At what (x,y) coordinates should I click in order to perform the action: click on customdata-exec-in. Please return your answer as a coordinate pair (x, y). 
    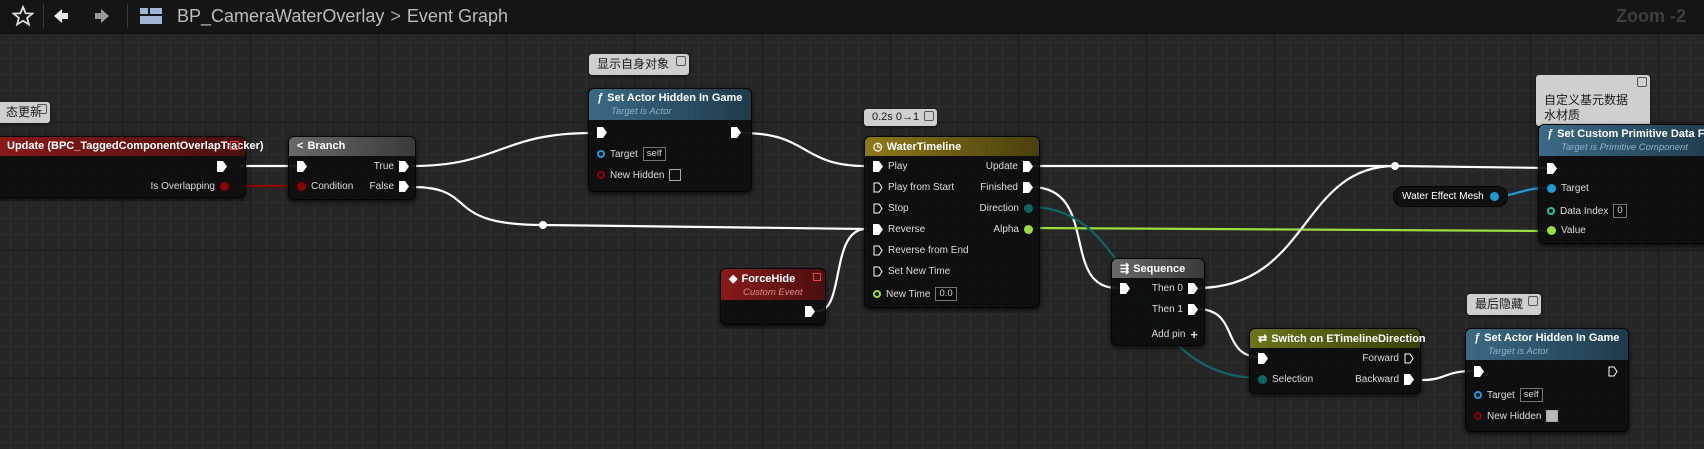
    Looking at the image, I should click on (1552, 168).